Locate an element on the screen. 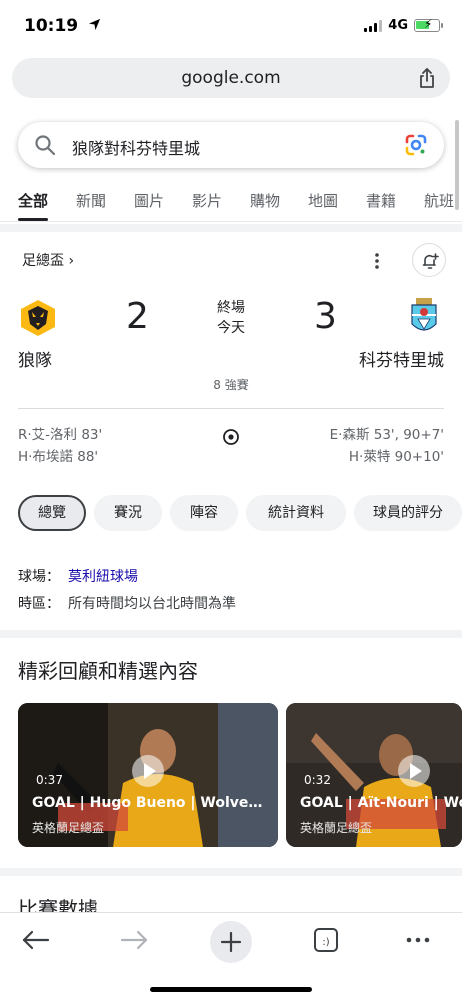  address-bar: google.com is located at coordinates (231, 78).